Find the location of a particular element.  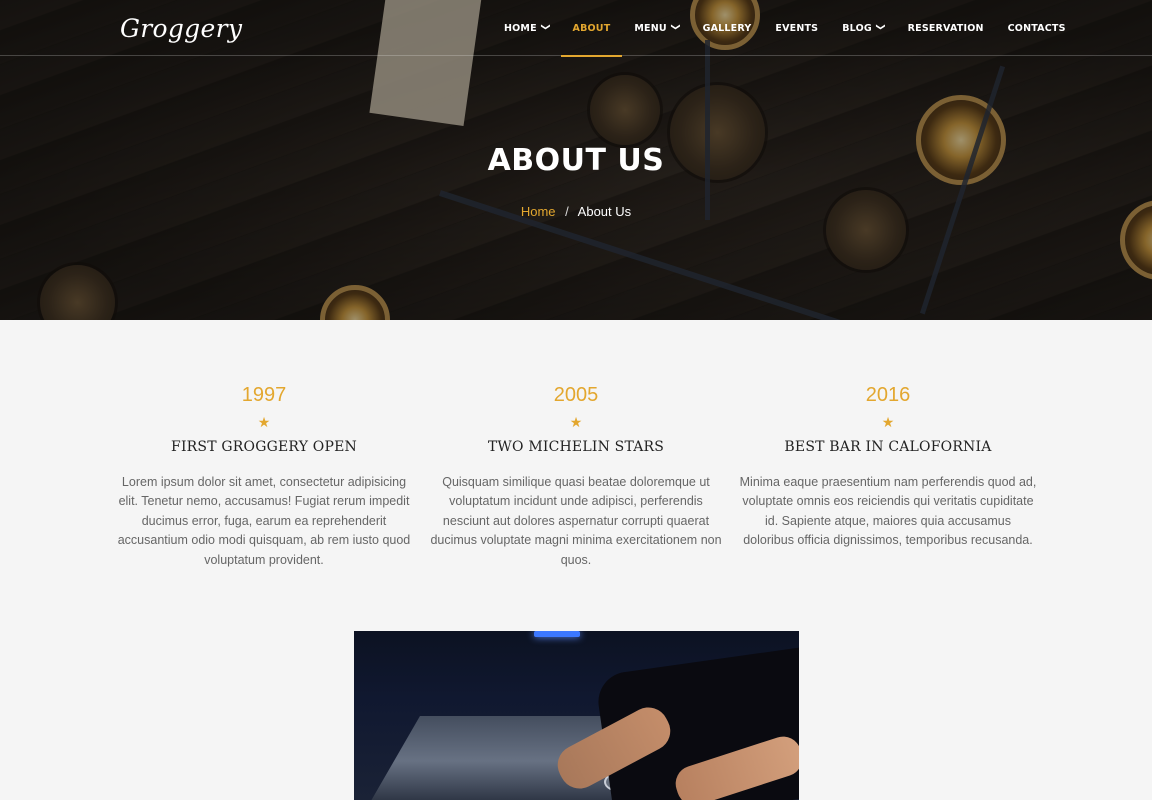

nav-contacts: CONTACTS is located at coordinates (1037, 28).